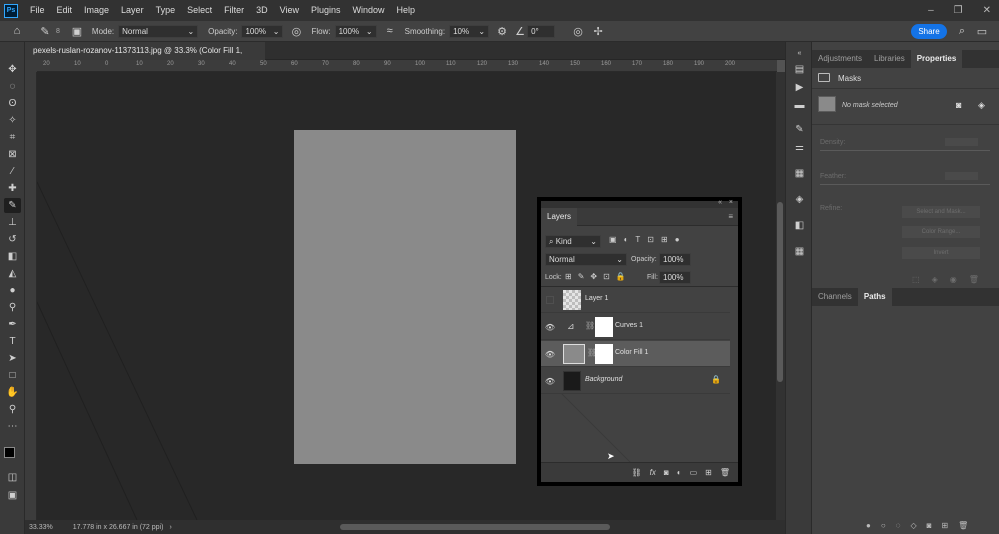  I want to click on workspace-icon: ▭, so click(982, 31).